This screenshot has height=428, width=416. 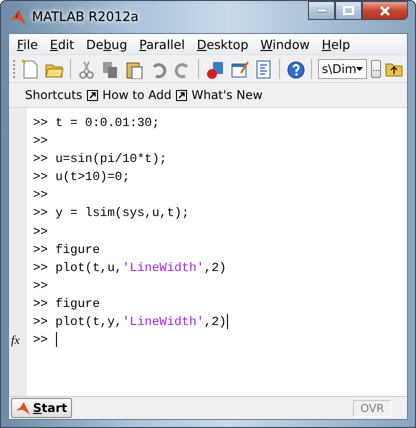 I want to click on shortcut-link: What's New, so click(x=219, y=95).